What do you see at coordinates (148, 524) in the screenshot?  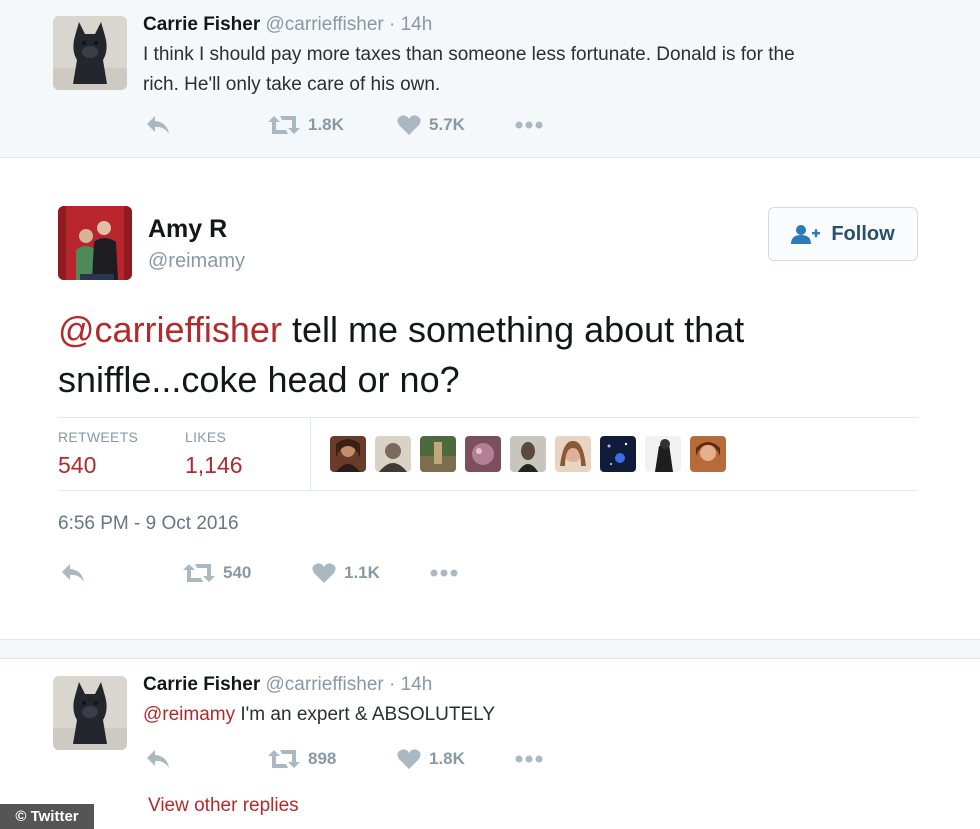 I see `tweet-timestamp: 6:56 PM - 9 Oct 2016` at bounding box center [148, 524].